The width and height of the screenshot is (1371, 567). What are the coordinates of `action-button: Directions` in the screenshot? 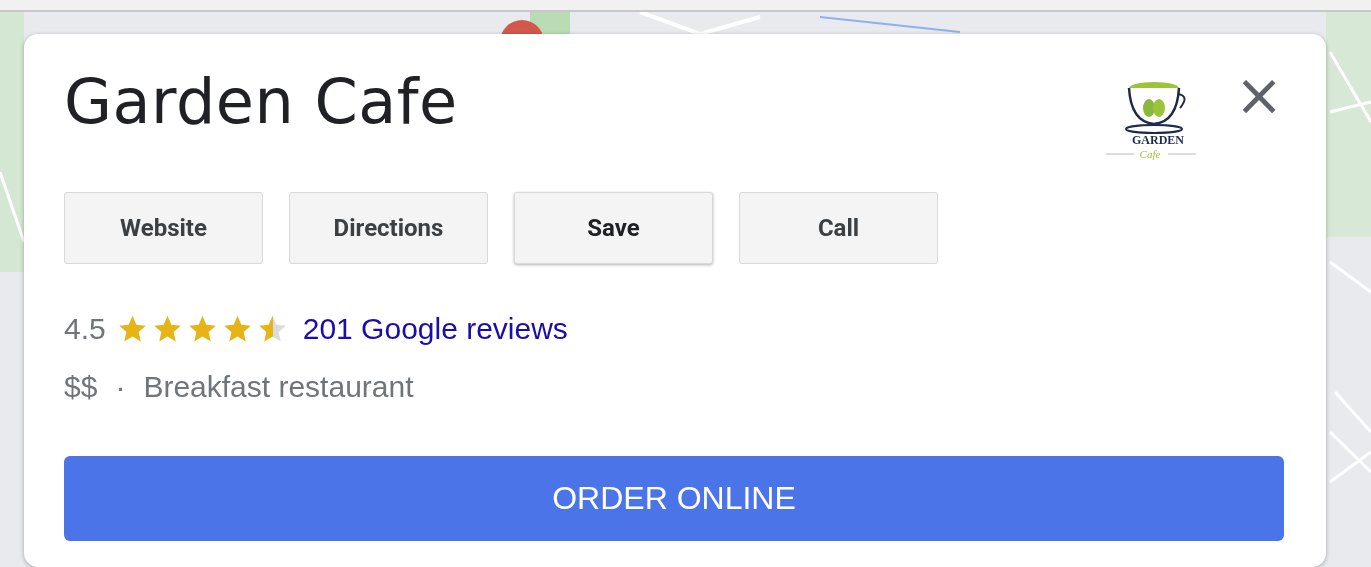 It's located at (388, 228).